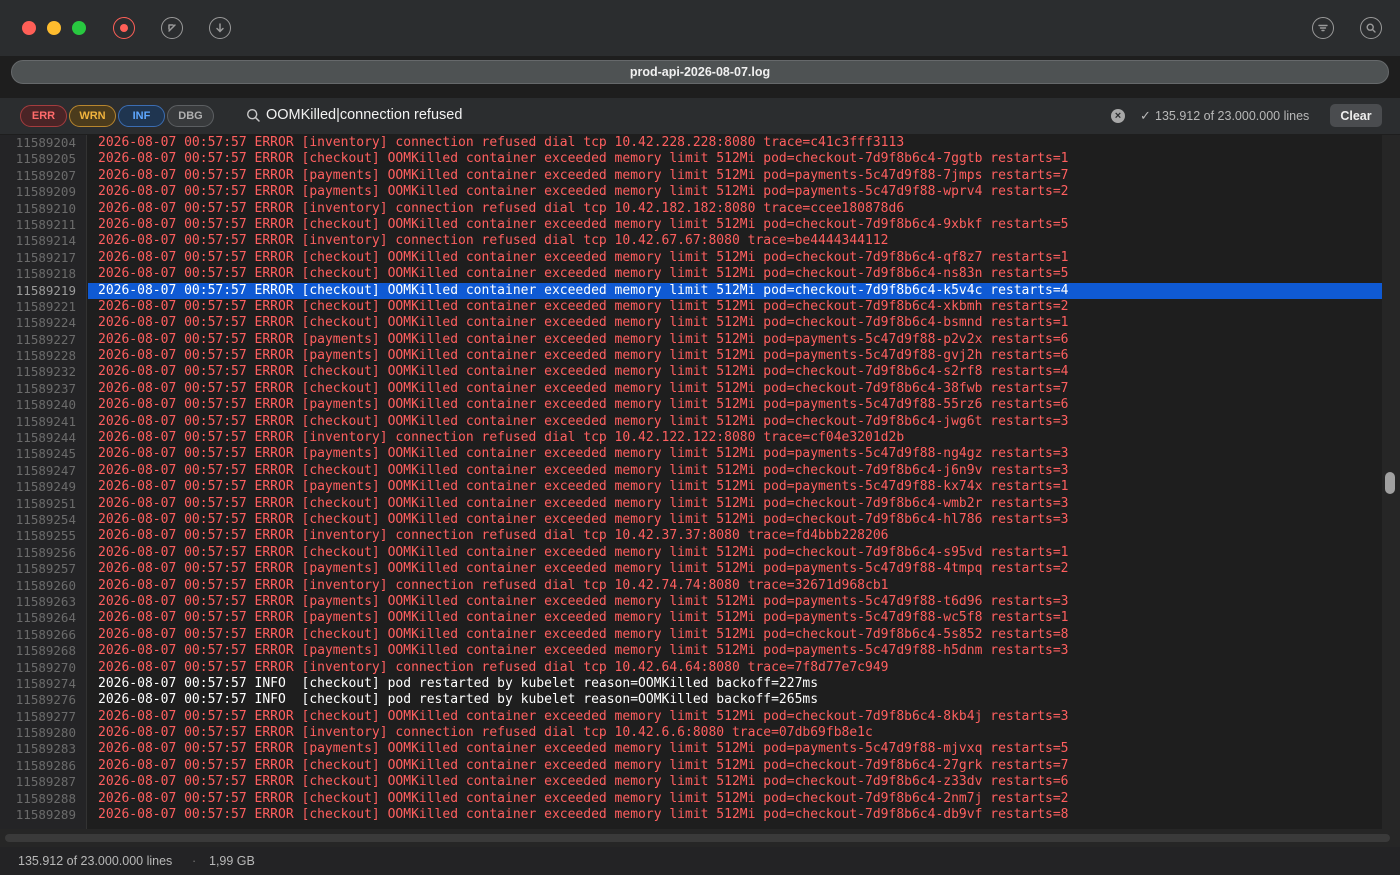  What do you see at coordinates (43, 116) in the screenshot?
I see `level-filter-err: ERR` at bounding box center [43, 116].